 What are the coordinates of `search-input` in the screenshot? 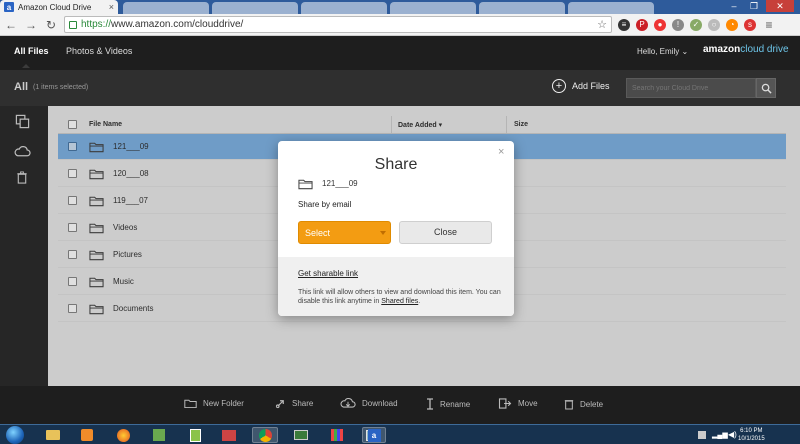 It's located at (691, 88).